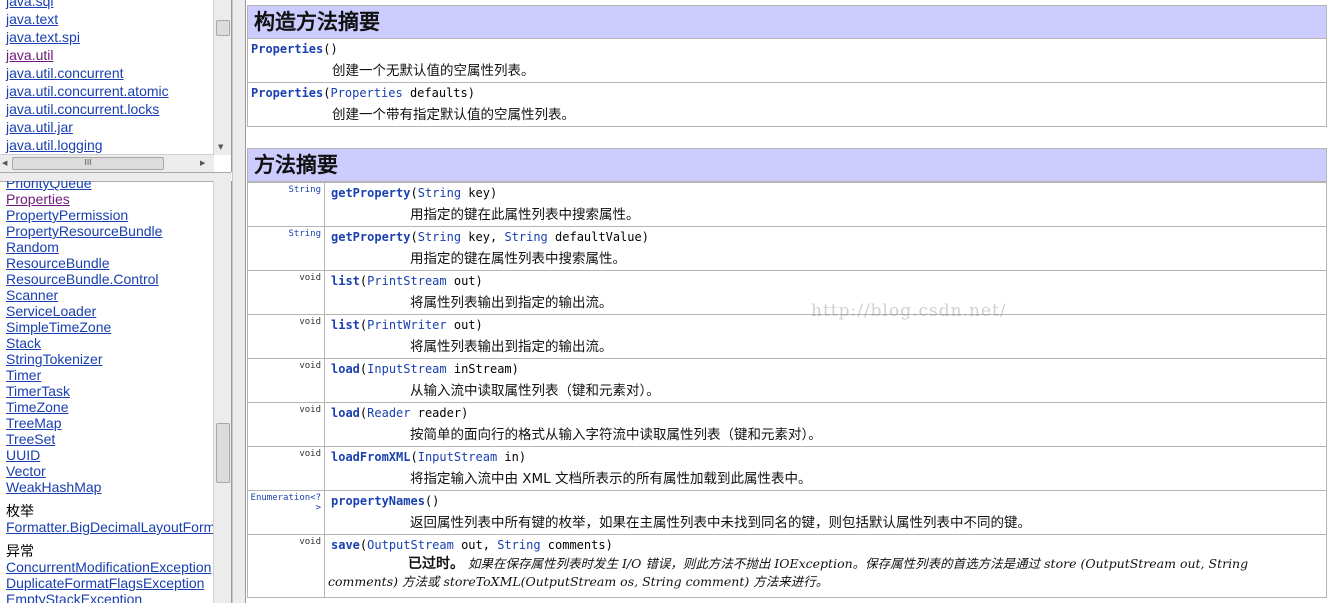  Describe the element at coordinates (112, 199) in the screenshot. I see `class-link: Properties` at that location.